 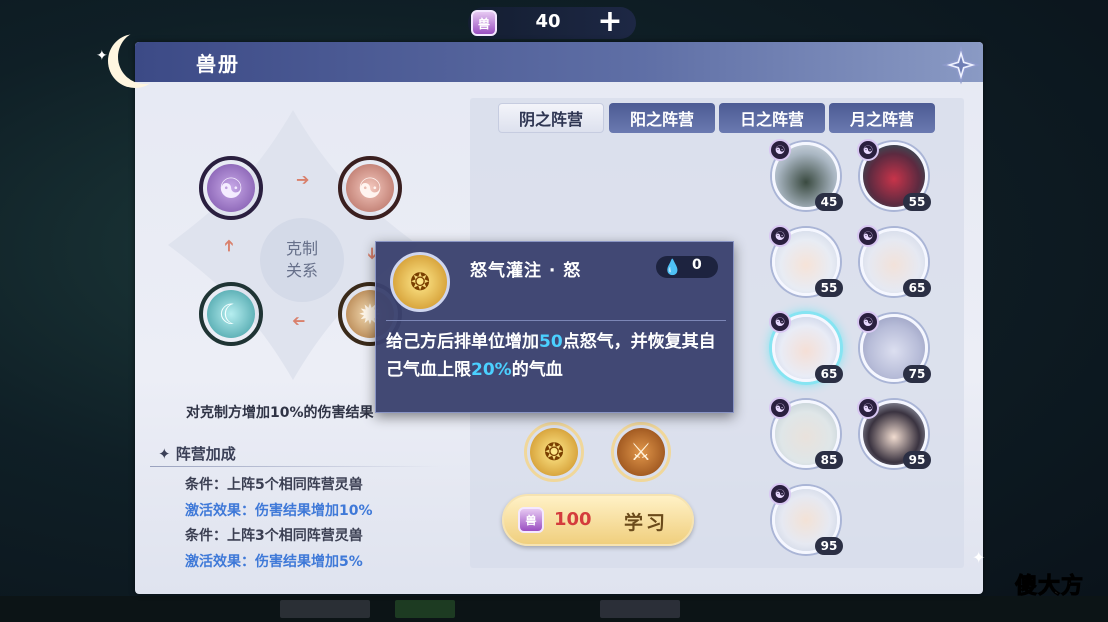 I want to click on skill-cost-box: 💧 0, so click(x=687, y=267).